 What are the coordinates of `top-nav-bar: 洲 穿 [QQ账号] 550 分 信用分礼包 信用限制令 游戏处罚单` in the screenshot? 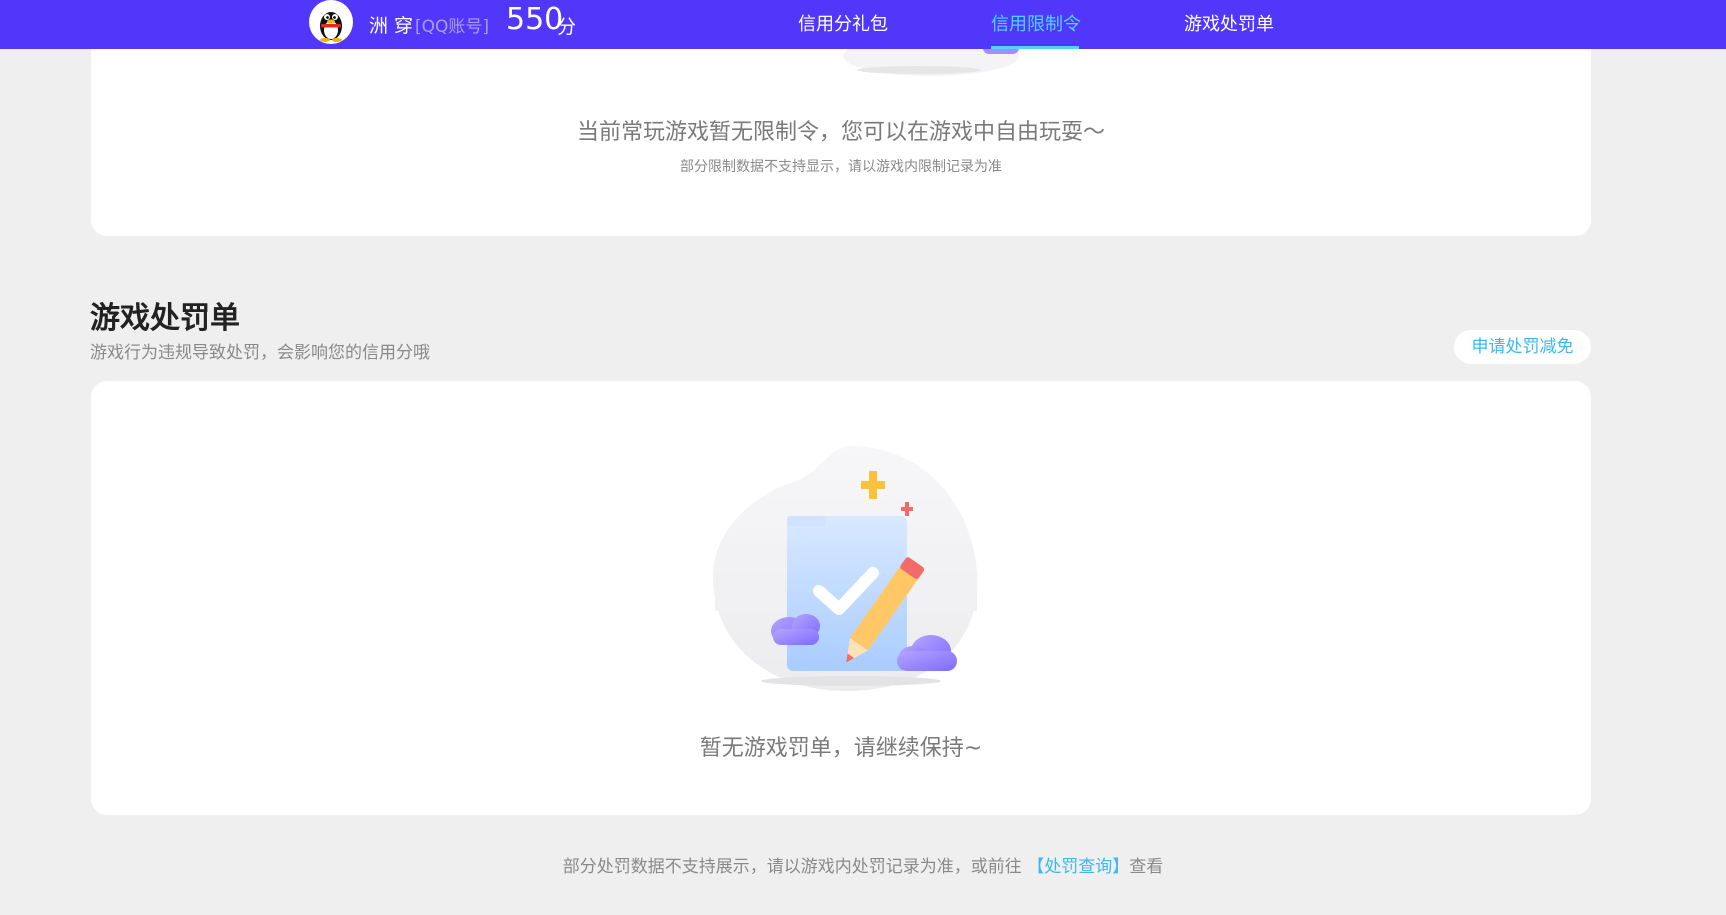 It's located at (863, 24).